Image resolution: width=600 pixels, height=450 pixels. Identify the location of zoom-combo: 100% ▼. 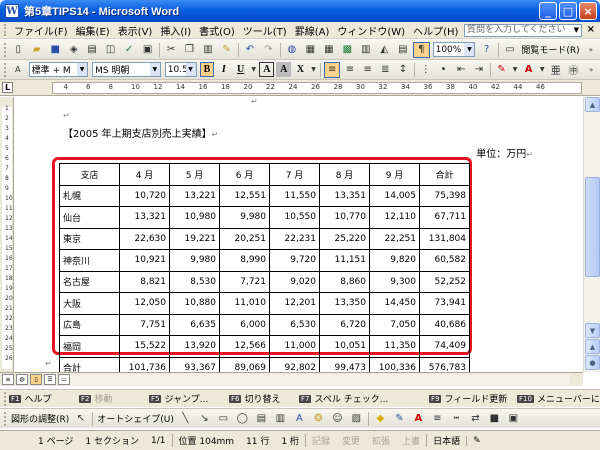
(454, 49).